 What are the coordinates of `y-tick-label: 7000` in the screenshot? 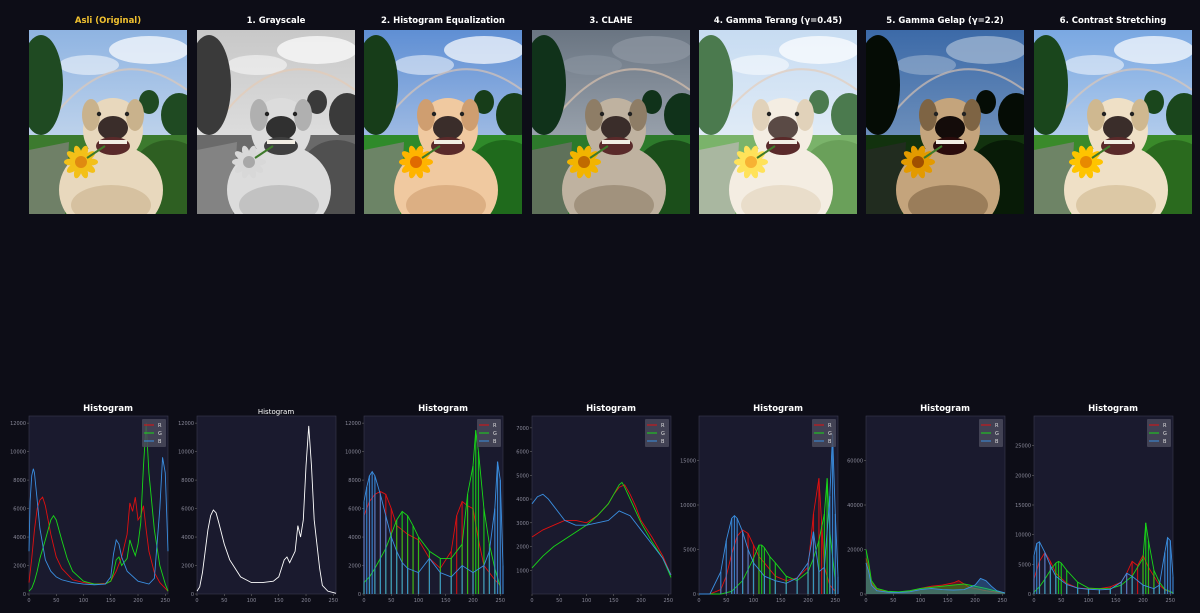 It's located at (522, 429).